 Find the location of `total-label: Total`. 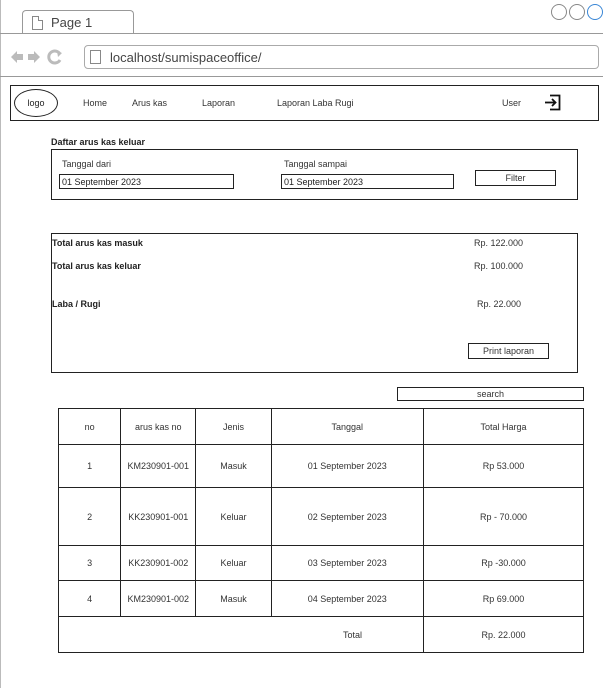

total-label: Total is located at coordinates (352, 634).